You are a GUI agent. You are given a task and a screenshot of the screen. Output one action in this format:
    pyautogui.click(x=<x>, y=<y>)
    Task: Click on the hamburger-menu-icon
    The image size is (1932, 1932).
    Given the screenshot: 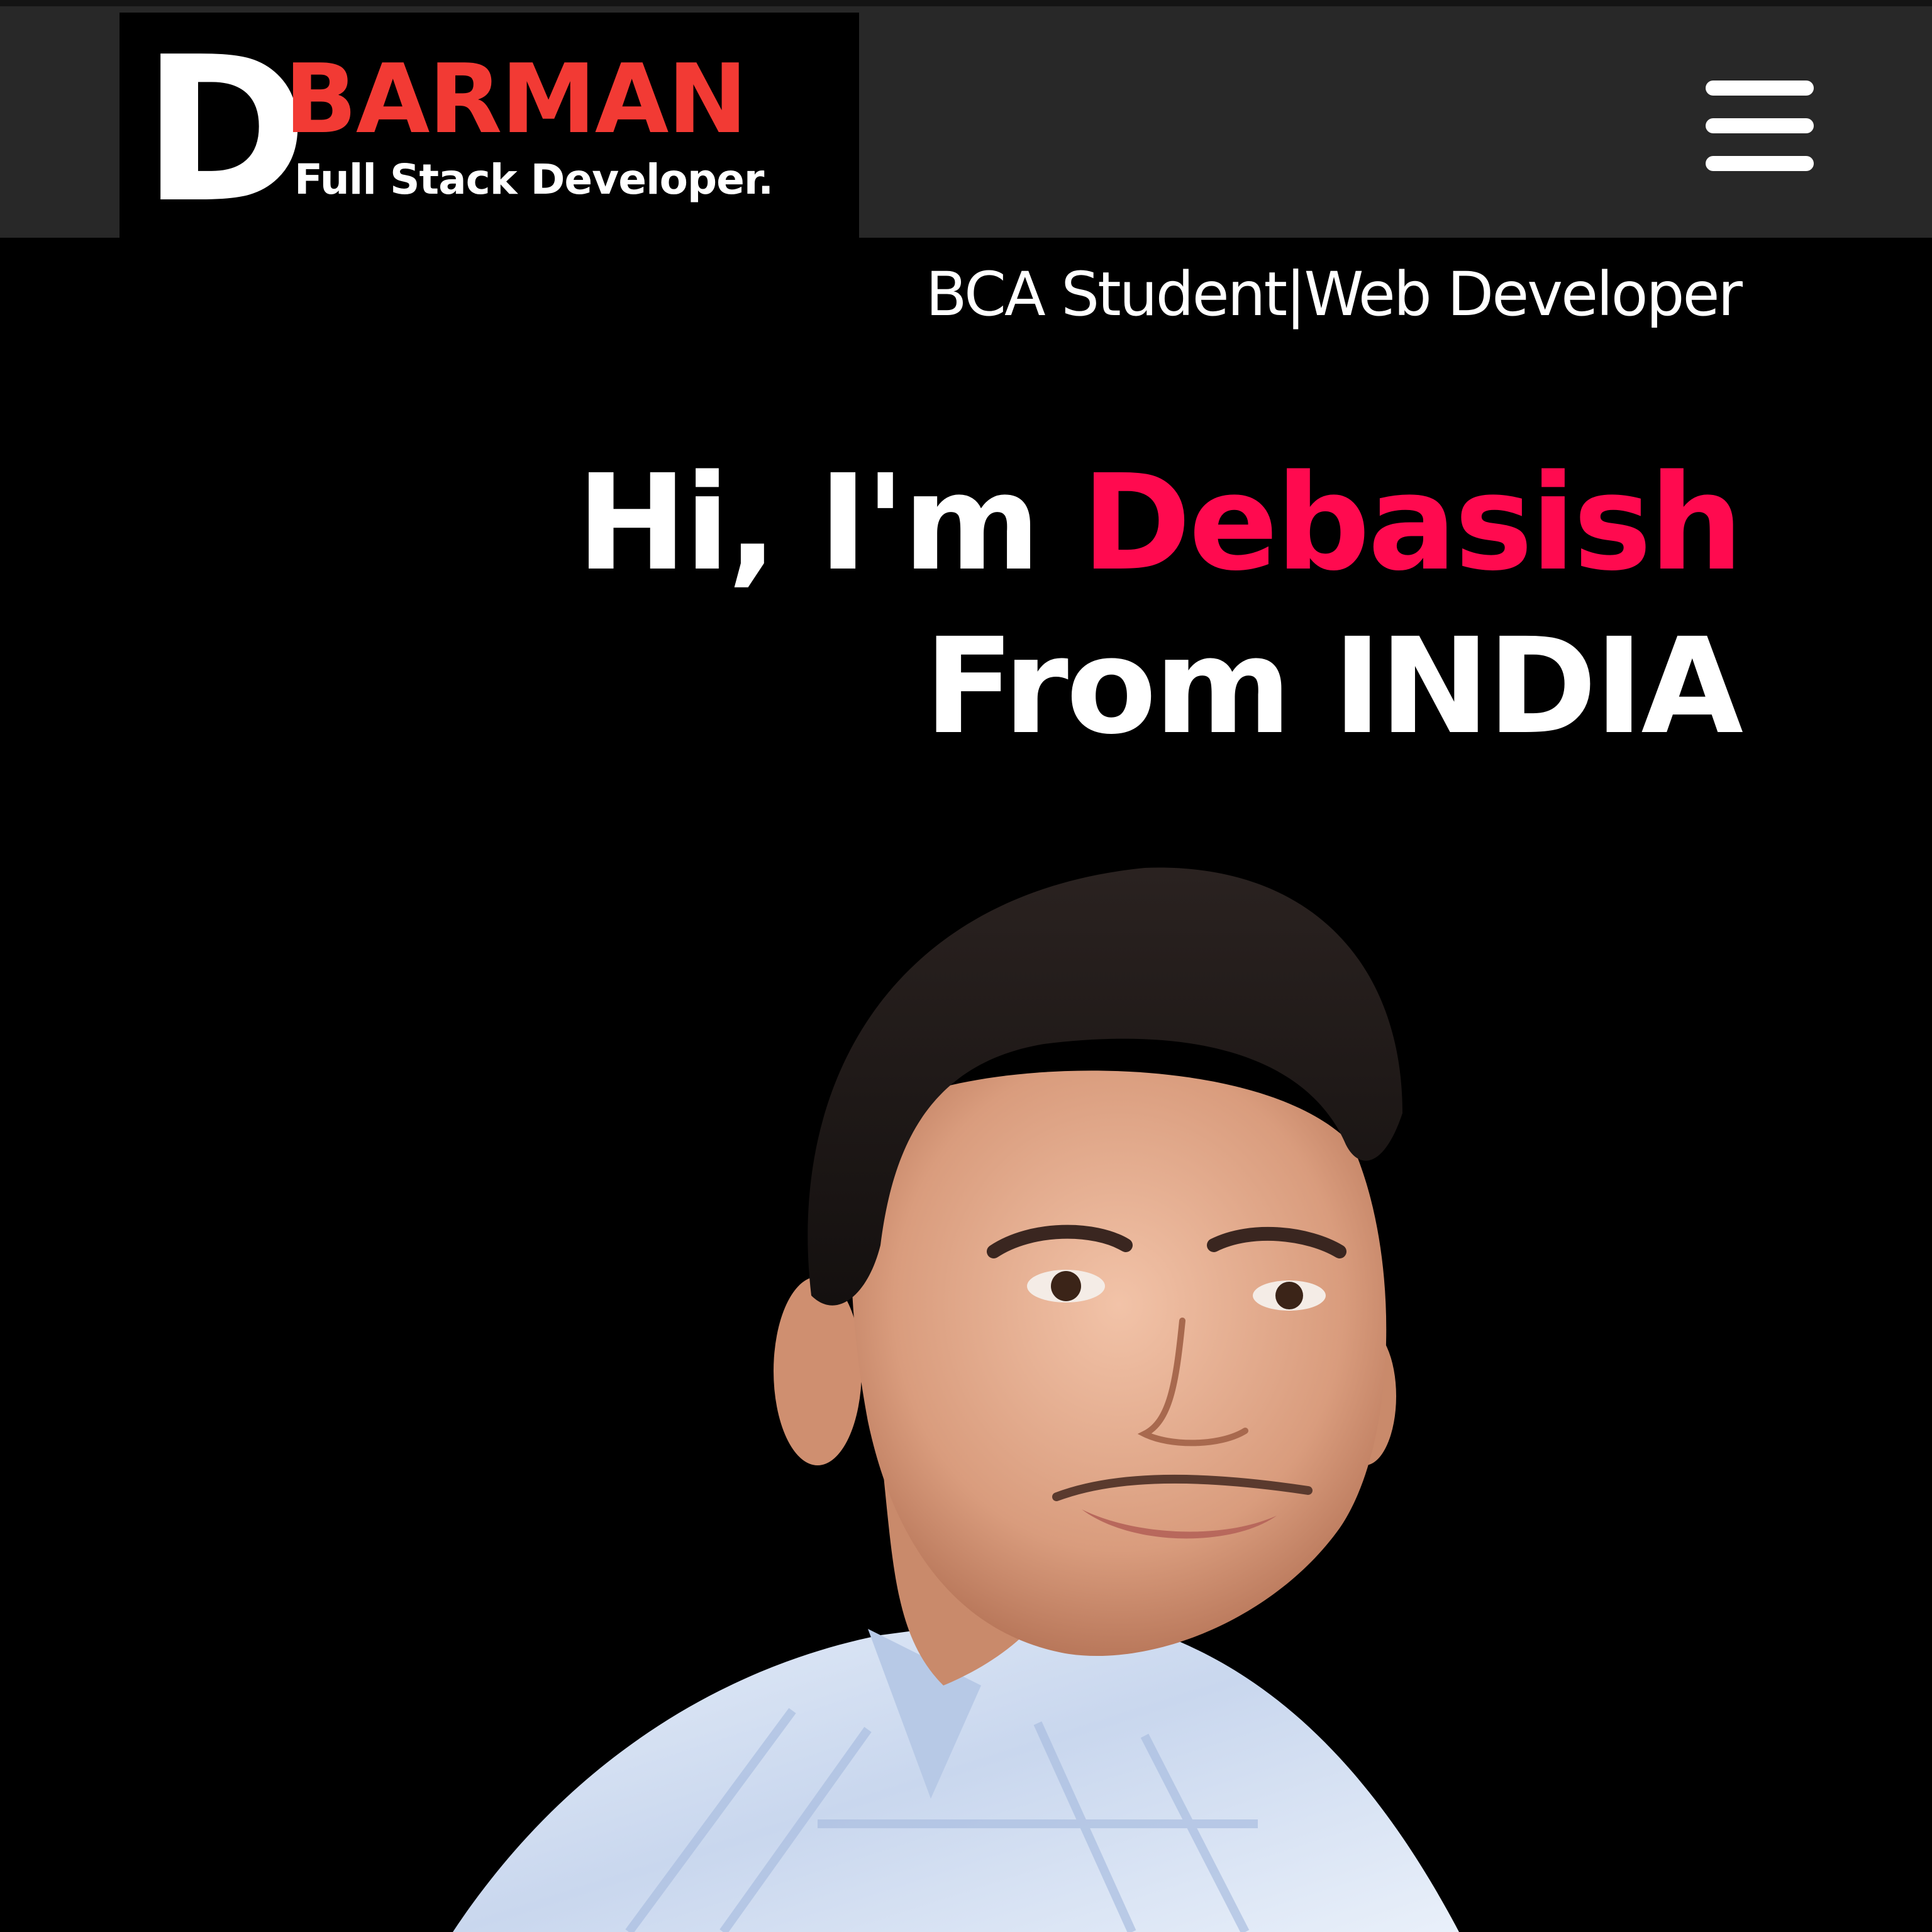 What is the action you would take?
    pyautogui.click(x=1760, y=88)
    